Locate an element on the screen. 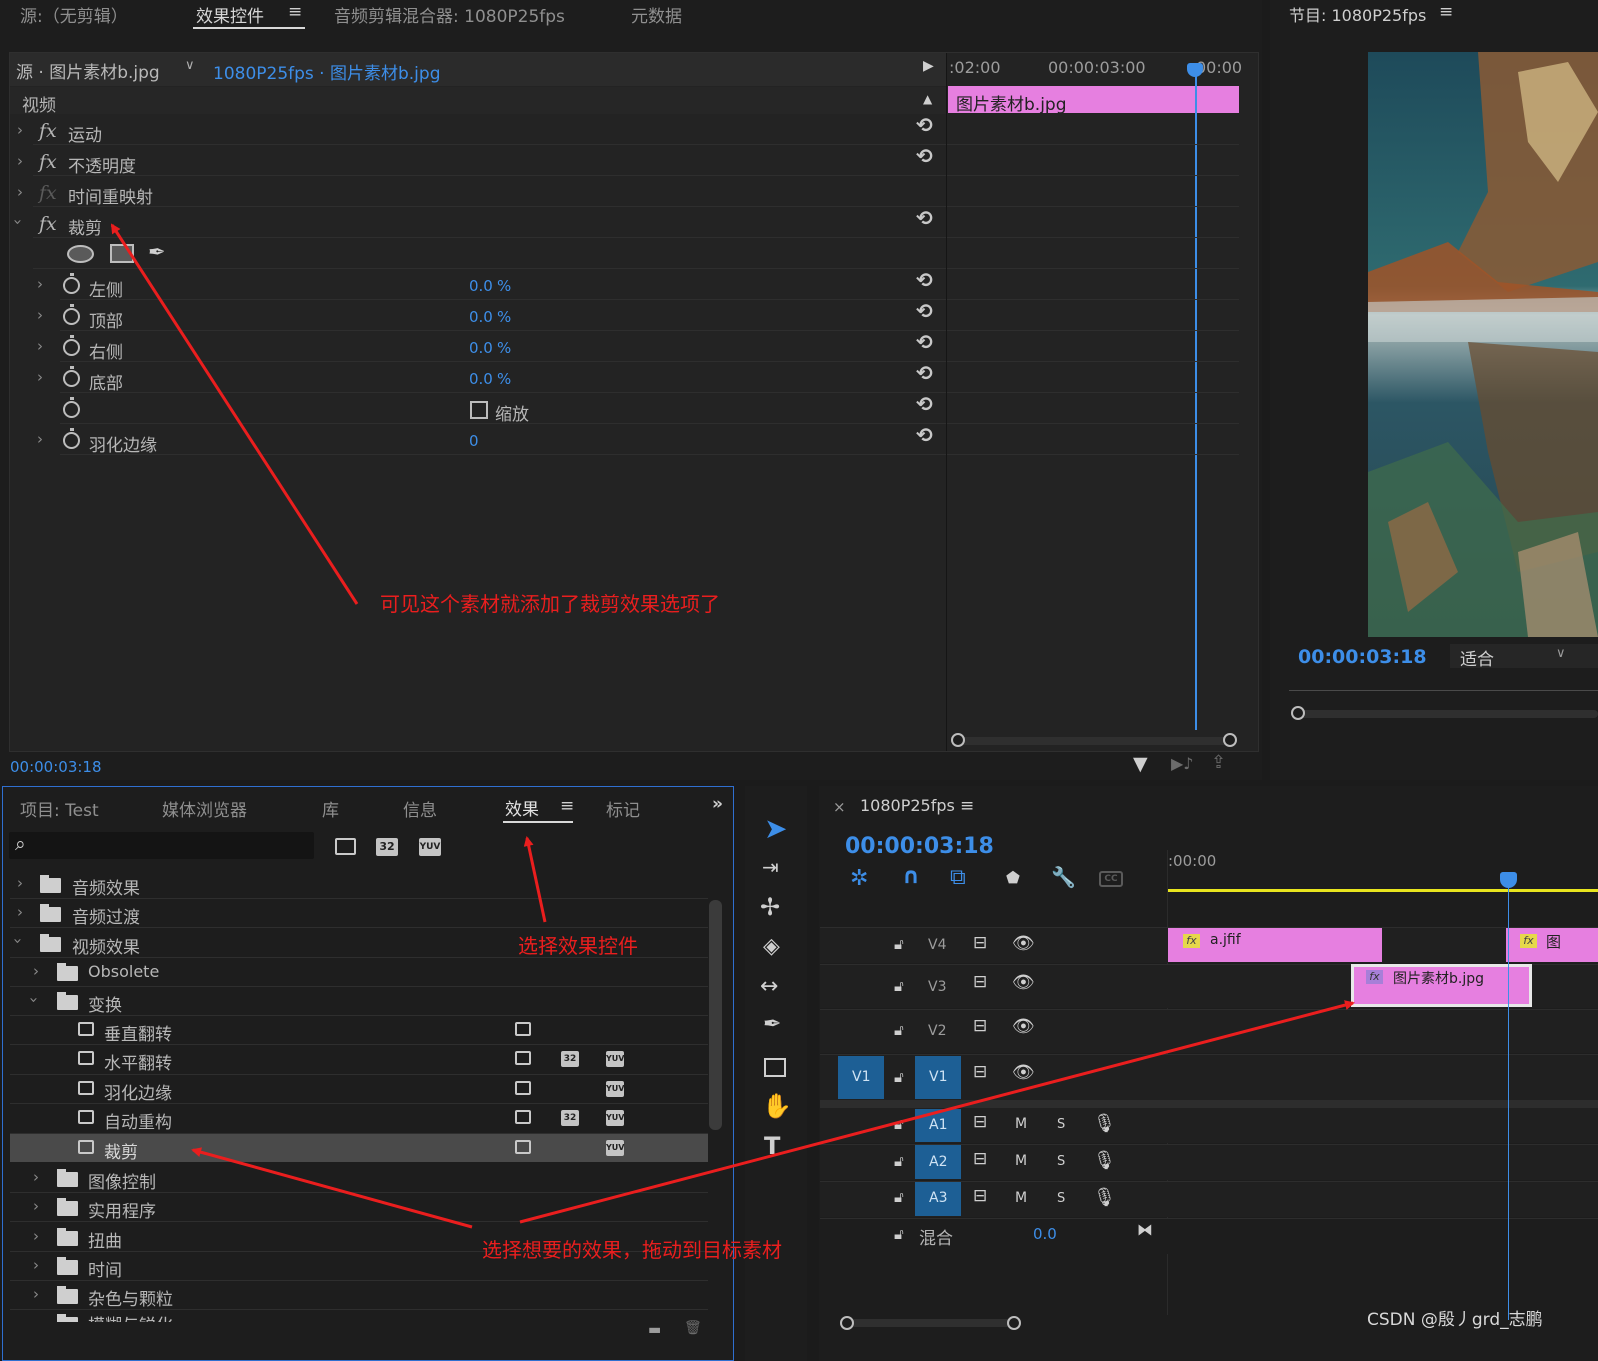 This screenshot has height=1361, width=1598. tree-distort: 扭曲 is located at coordinates (105, 1239).